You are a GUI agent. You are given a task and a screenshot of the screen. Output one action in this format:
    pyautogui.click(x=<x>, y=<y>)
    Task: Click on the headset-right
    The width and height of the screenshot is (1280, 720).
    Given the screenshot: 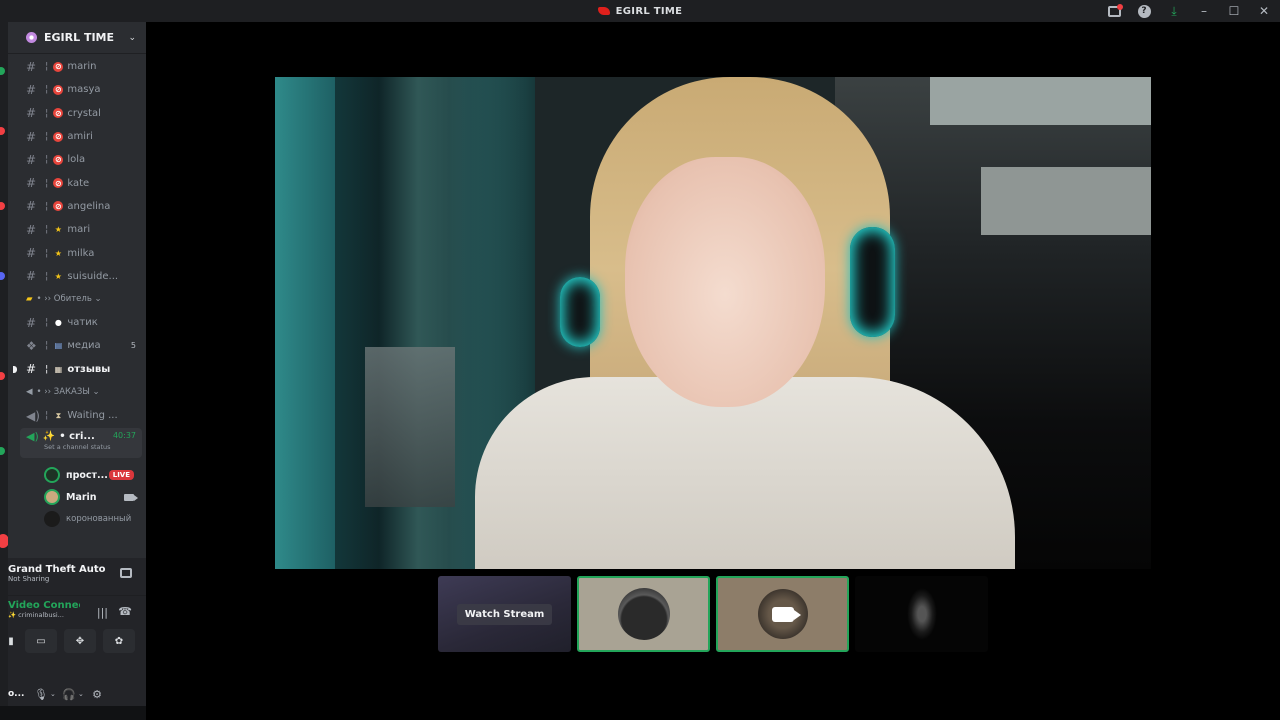 What is the action you would take?
    pyautogui.click(x=872, y=282)
    